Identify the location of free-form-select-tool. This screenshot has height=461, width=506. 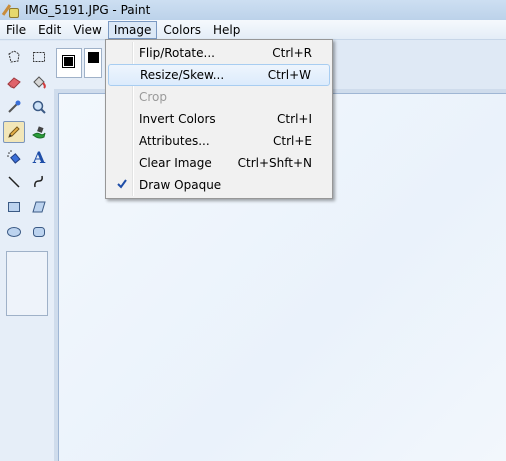
(14, 57).